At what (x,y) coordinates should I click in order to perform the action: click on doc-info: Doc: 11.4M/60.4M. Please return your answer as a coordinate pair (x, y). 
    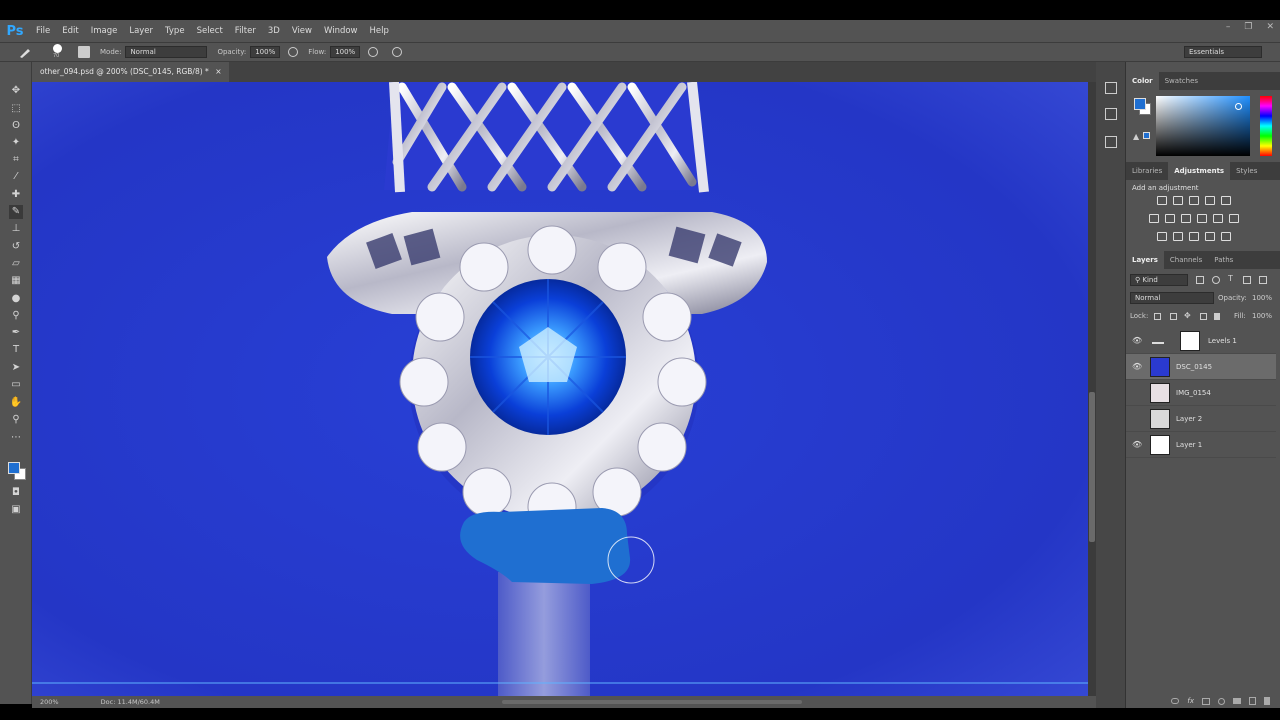
    Looking at the image, I should click on (130, 702).